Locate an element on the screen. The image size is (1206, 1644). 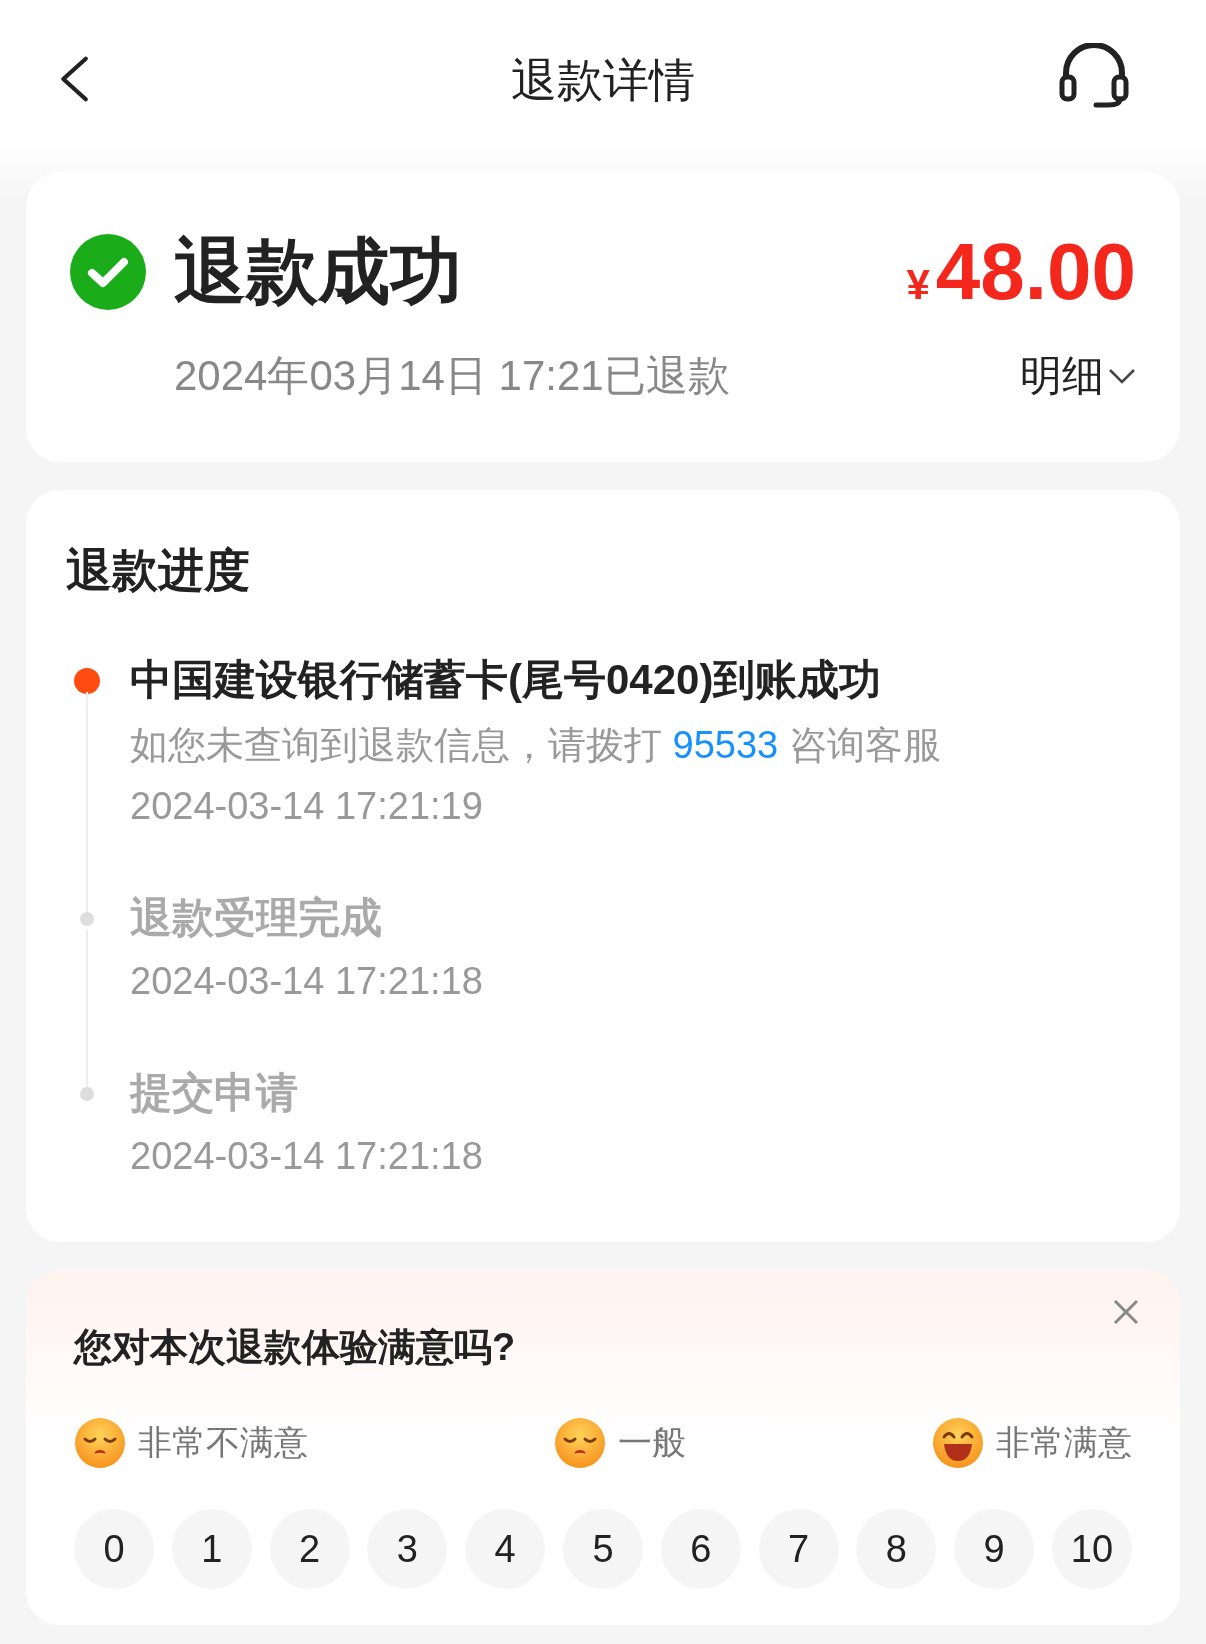
scale-label: 一般 is located at coordinates (652, 1442).